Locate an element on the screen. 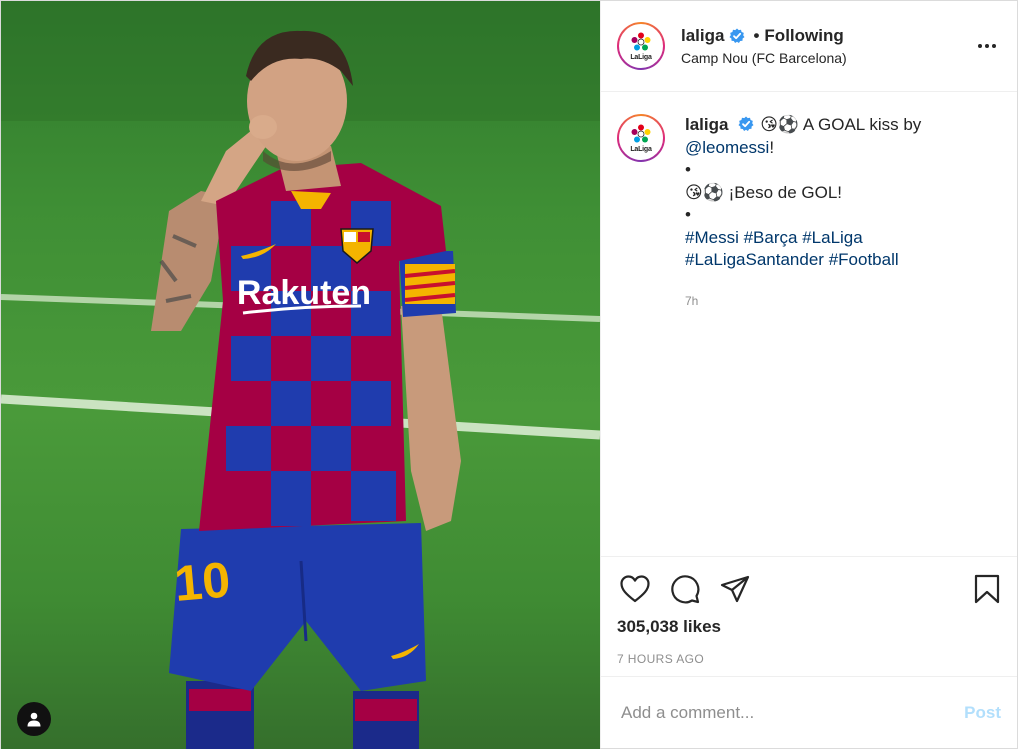  heart-icon is located at coordinates (635, 589).